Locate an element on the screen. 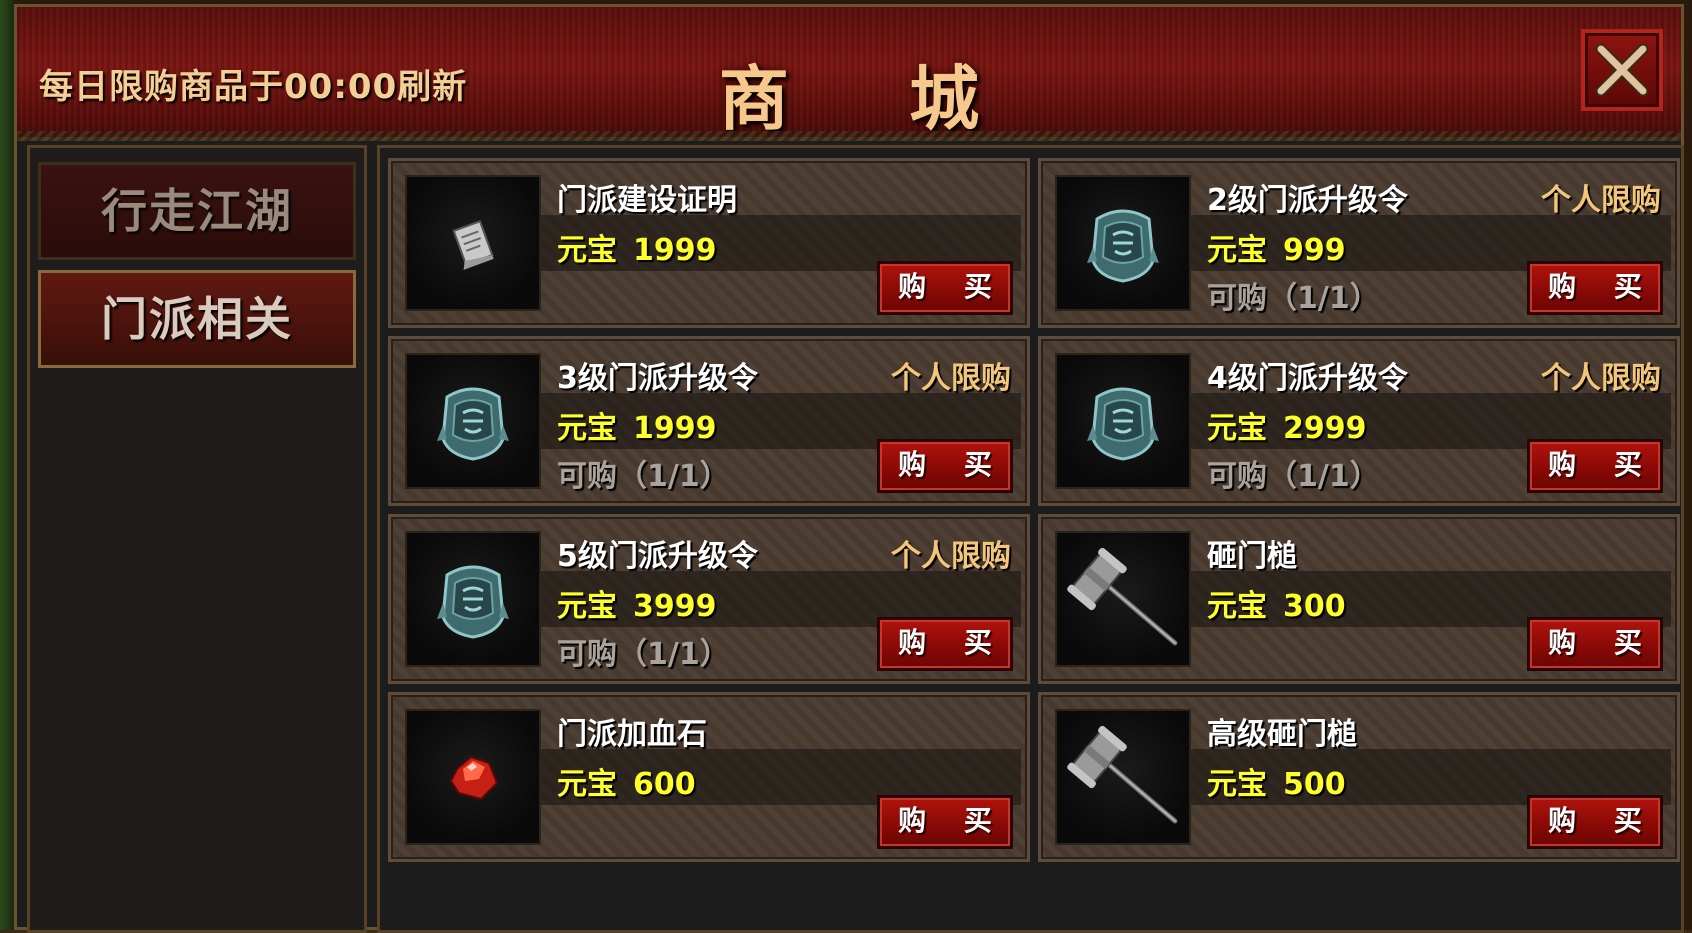 The height and width of the screenshot is (933, 1692). shop-item-card-6: 砸门槌 元宝 300 购 买 is located at coordinates (1359, 599).